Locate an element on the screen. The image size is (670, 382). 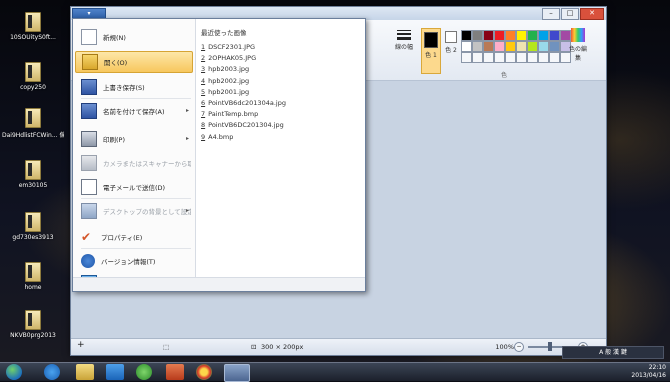
recent-file-number: 4 is located at coordinates (203, 80).